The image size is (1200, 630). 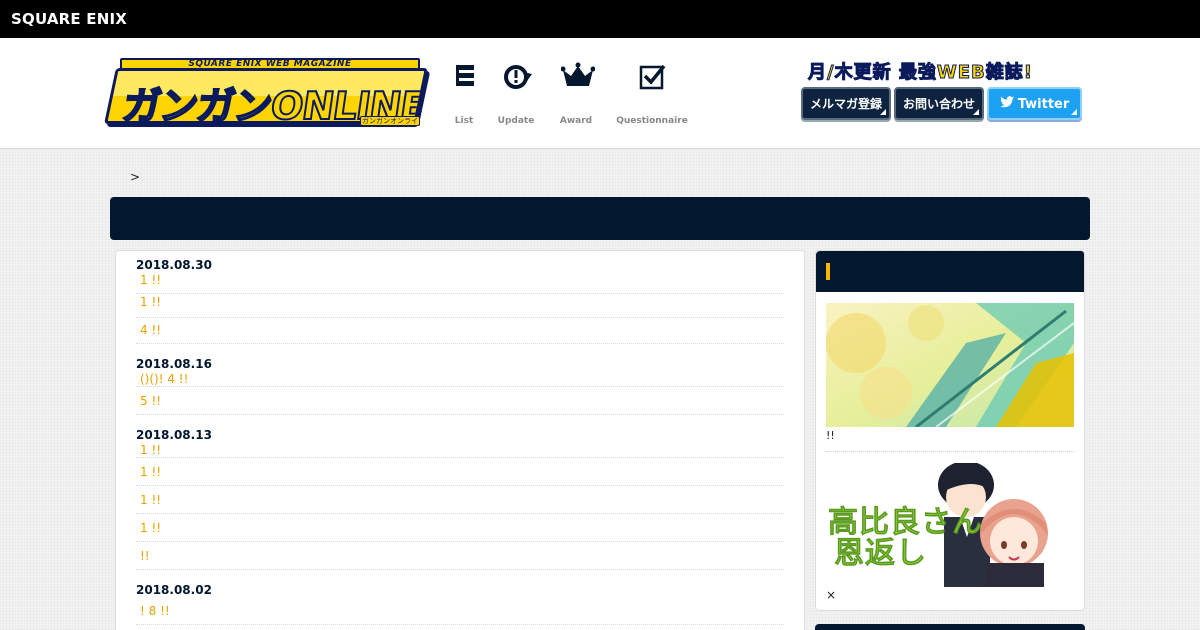 What do you see at coordinates (1006, 104) in the screenshot?
I see `twitter-bird-icon` at bounding box center [1006, 104].